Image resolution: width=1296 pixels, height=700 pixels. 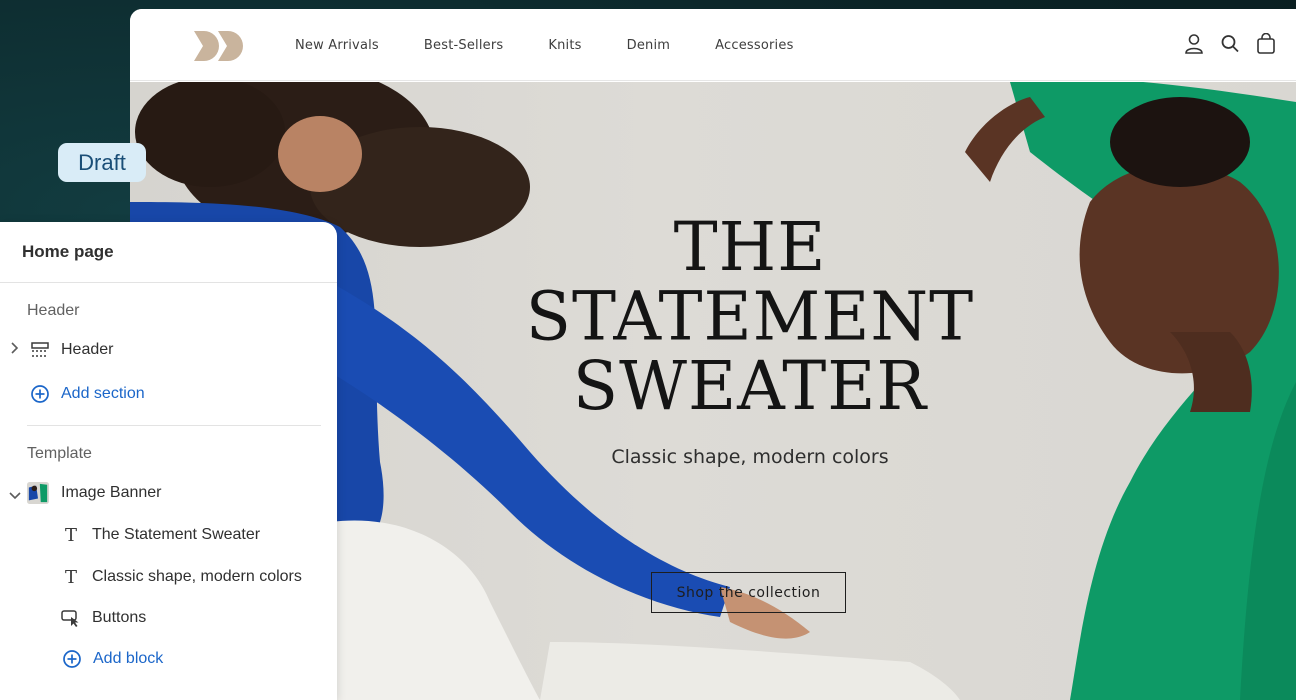 What do you see at coordinates (119, 617) in the screenshot?
I see `block-buttons-label: Buttons` at bounding box center [119, 617].